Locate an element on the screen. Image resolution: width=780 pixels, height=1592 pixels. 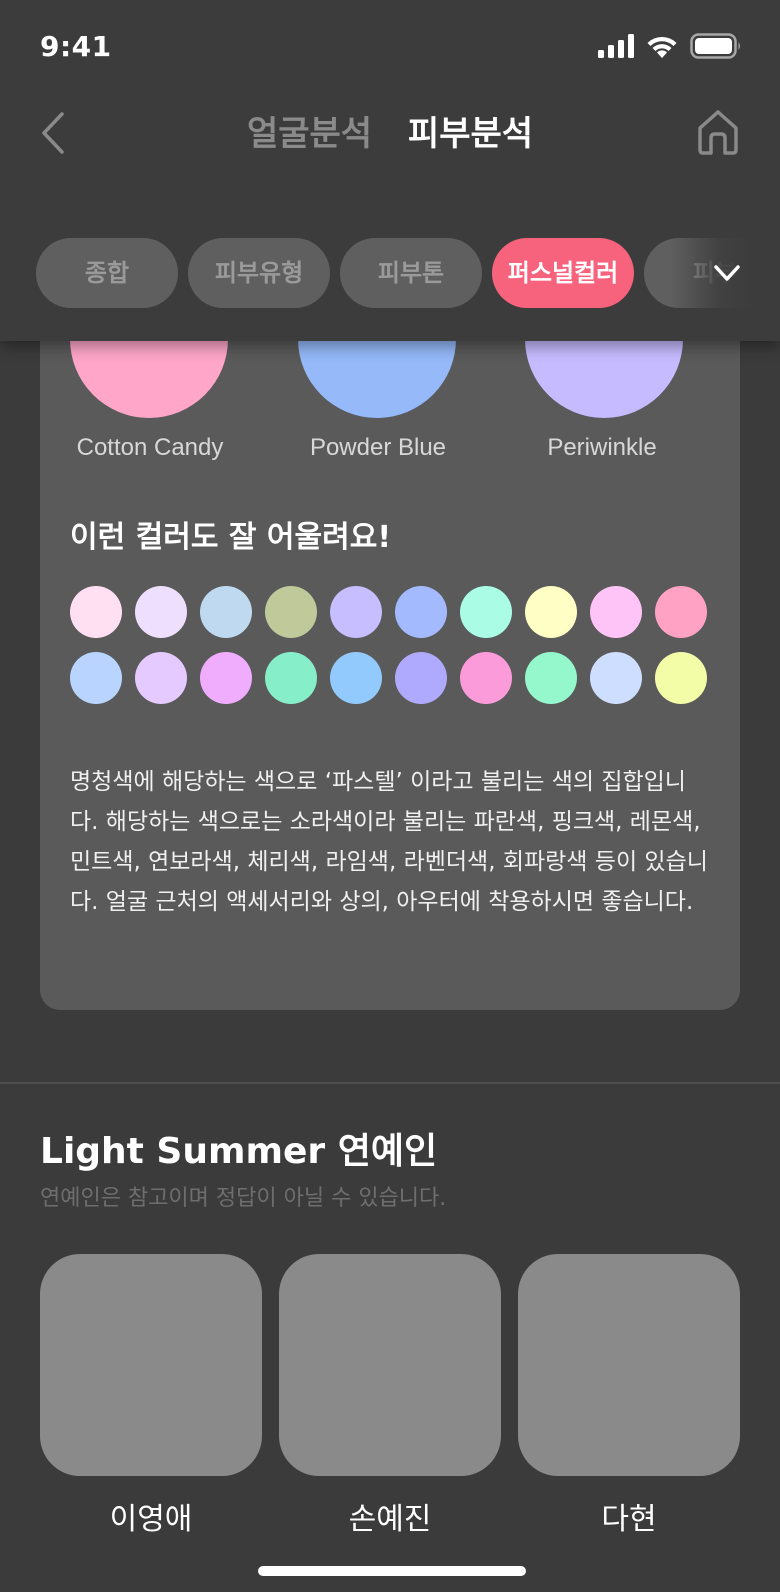
category-chips: 종합피부유형피부톤퍼스널컬러피부 is located at coordinates (408, 273).